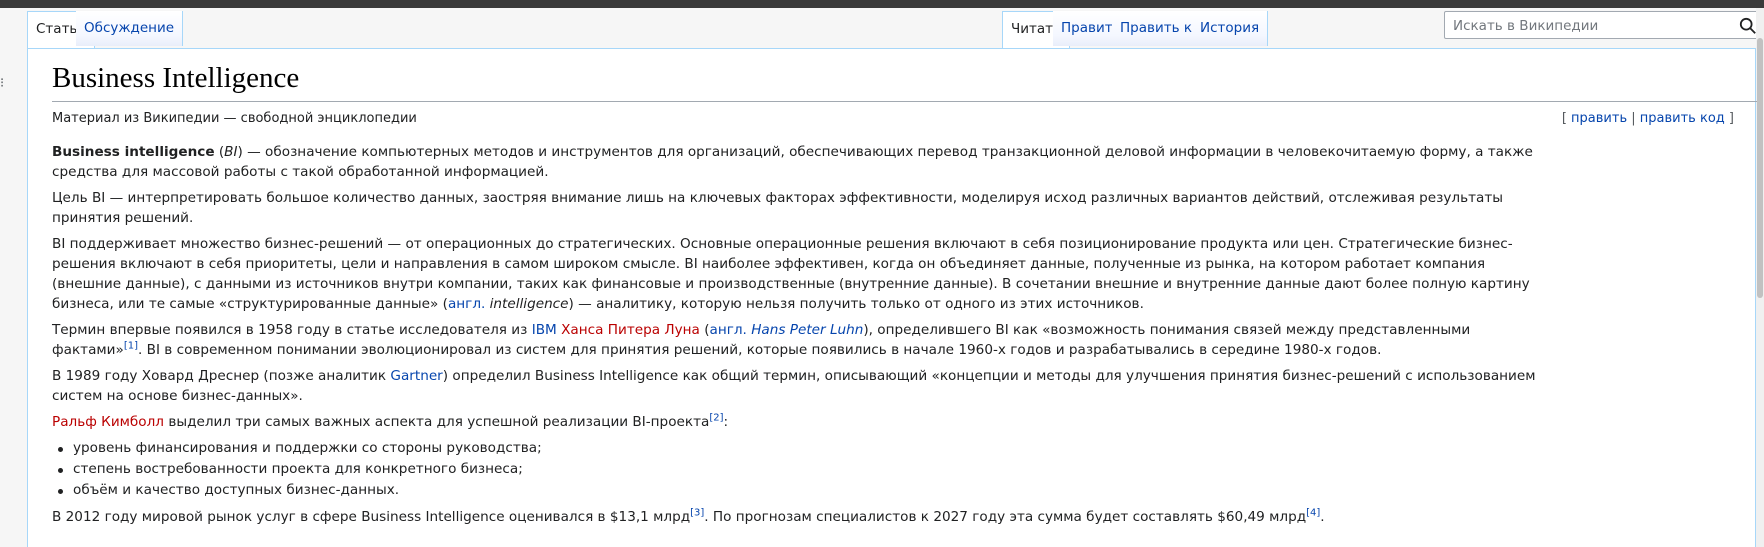 Image resolution: width=1764 pixels, height=547 pixels. What do you see at coordinates (2, 83) in the screenshot?
I see `sidebar-edge-glyph: ⁝` at bounding box center [2, 83].